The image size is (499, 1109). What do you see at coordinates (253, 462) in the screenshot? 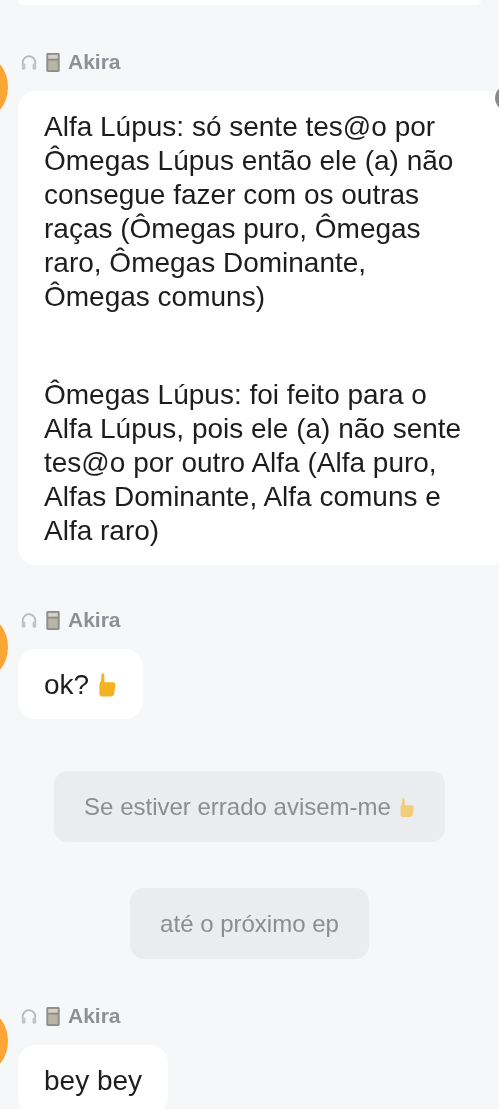
I see `message-text: Ômegas Lúpus: foi feito para o Alfa Lúpus, pois ele (a) não sente tes@o por outro Alfa (Alfa puro, Alfas Dominante, Alfa comuns e Alfa raro)` at bounding box center [253, 462].